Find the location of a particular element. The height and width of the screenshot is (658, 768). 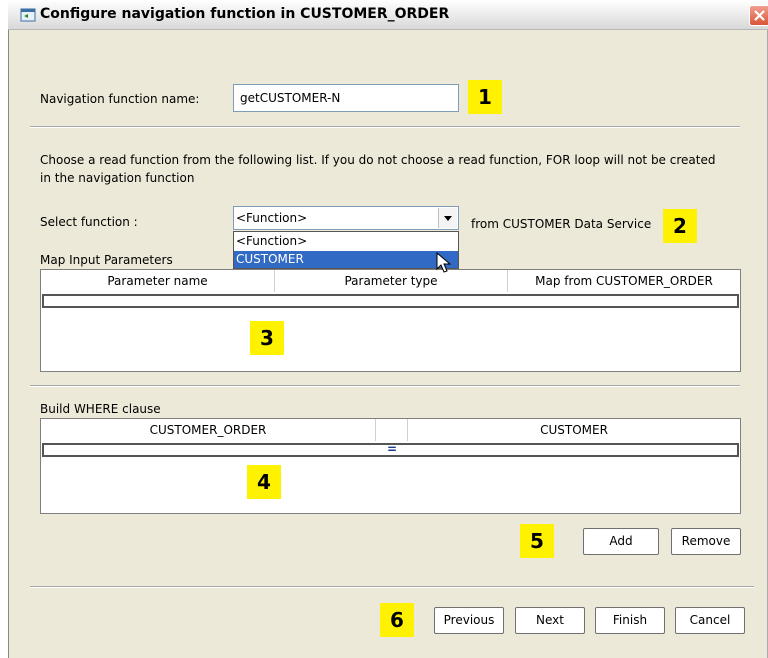

column-header: Parameter type is located at coordinates (391, 281).